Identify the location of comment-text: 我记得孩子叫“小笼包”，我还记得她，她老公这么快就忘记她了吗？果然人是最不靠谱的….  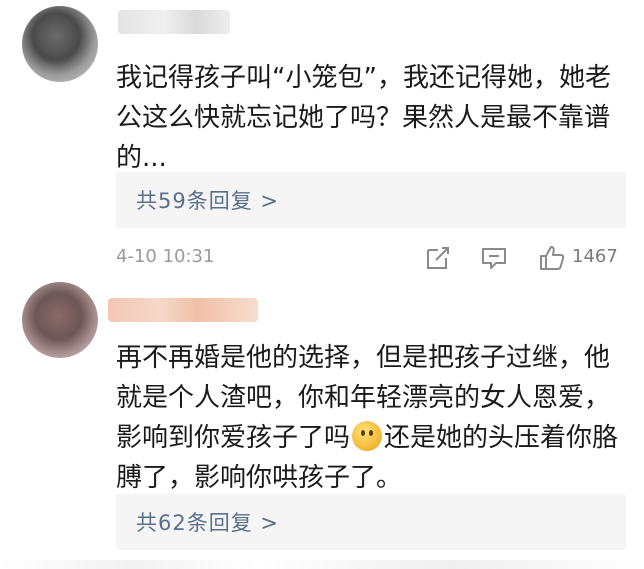
(363, 118).